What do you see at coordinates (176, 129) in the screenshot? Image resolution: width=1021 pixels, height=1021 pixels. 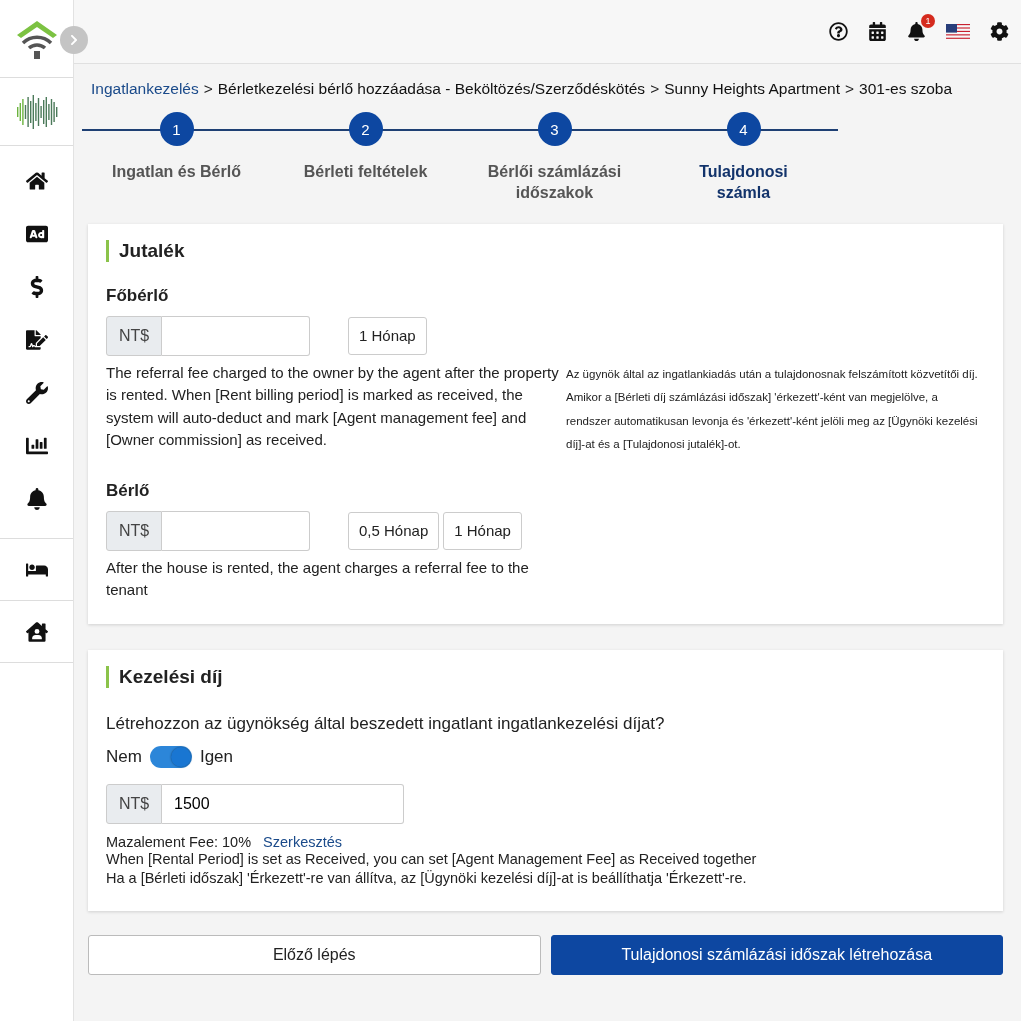 I see `step-number: 1` at bounding box center [176, 129].